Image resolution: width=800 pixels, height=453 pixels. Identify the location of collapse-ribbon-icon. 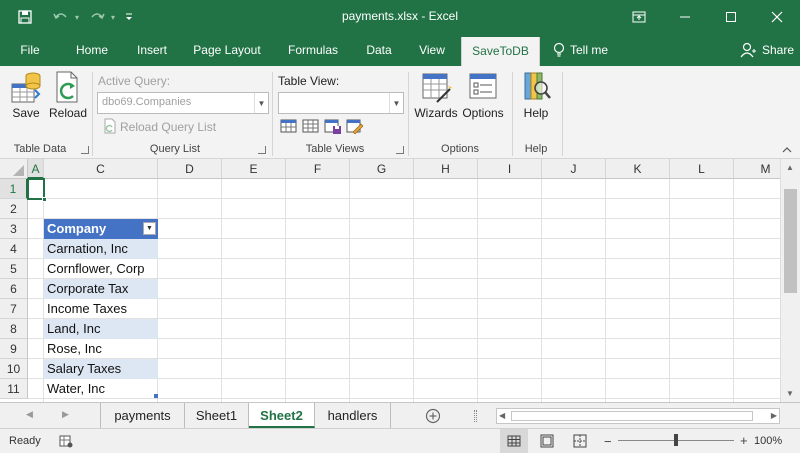
(787, 151).